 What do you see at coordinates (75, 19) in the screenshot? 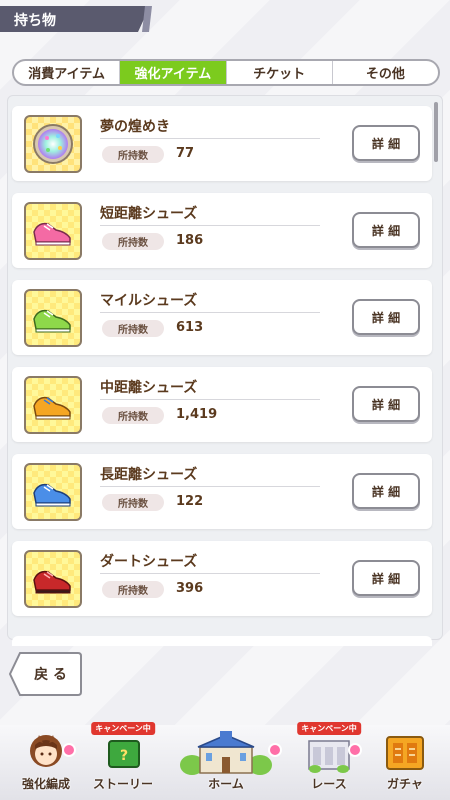
I see `page-header: 持ち物` at bounding box center [75, 19].